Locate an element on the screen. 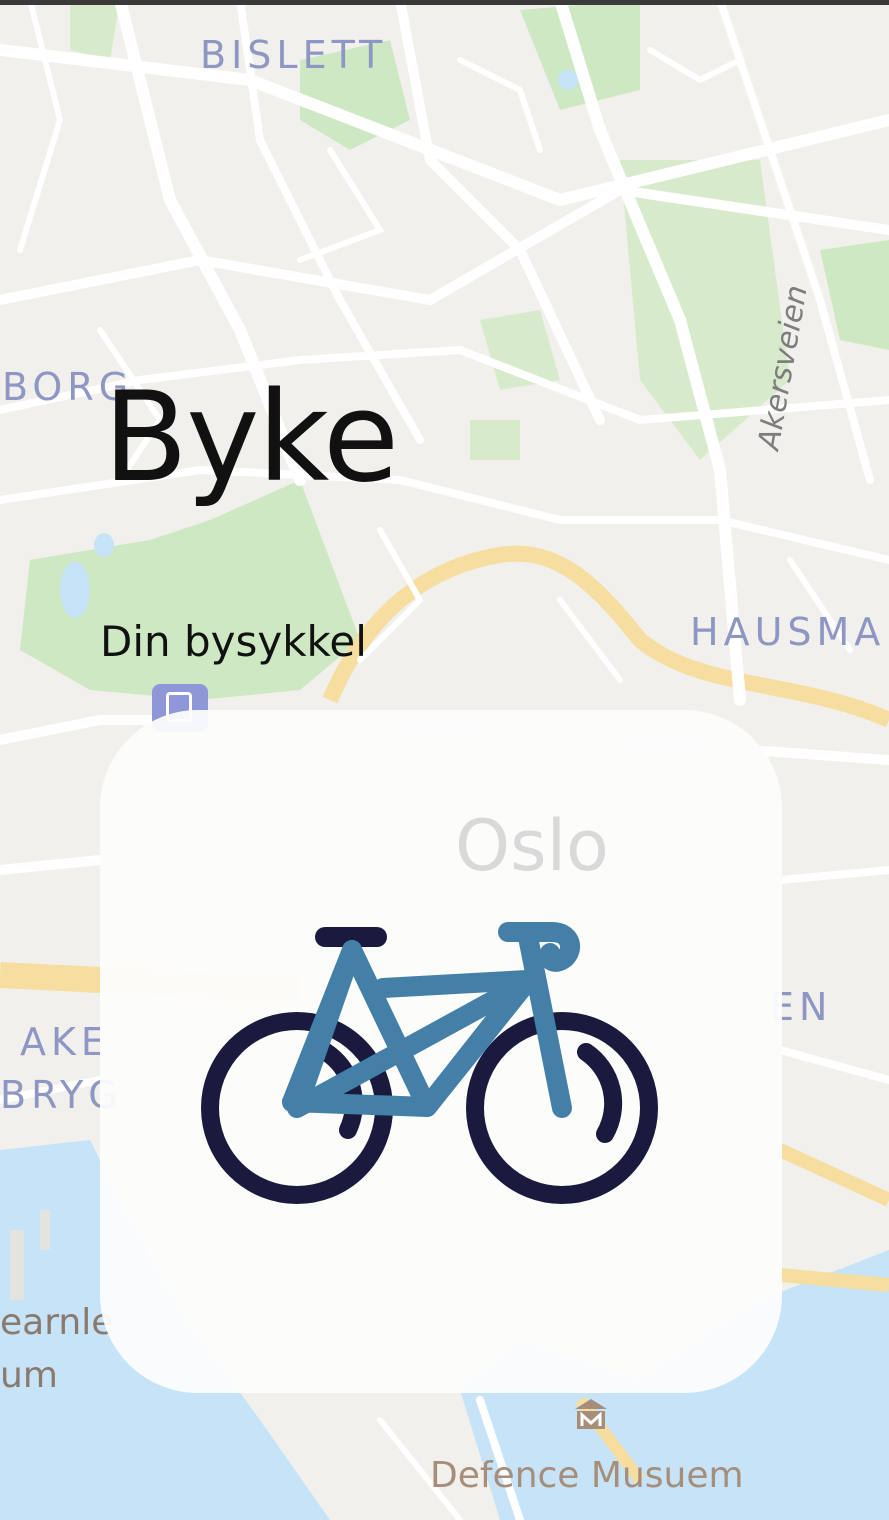  app-subtitle: Din bysykkel is located at coordinates (233, 641).